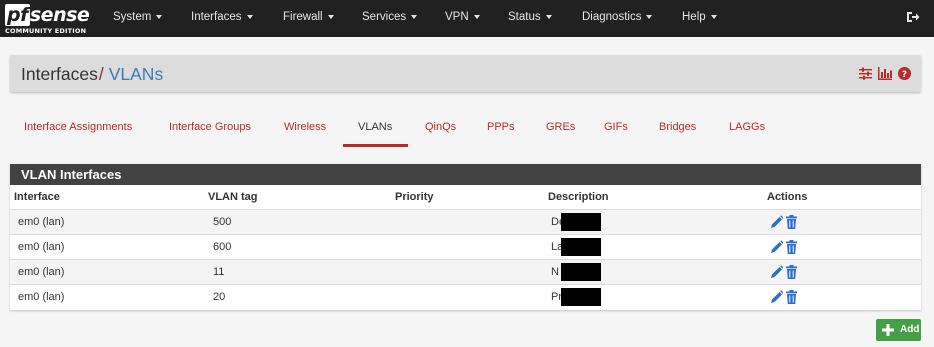 This screenshot has height=347, width=934. What do you see at coordinates (747, 128) in the screenshot?
I see `tab-laggs: LAGGs` at bounding box center [747, 128].